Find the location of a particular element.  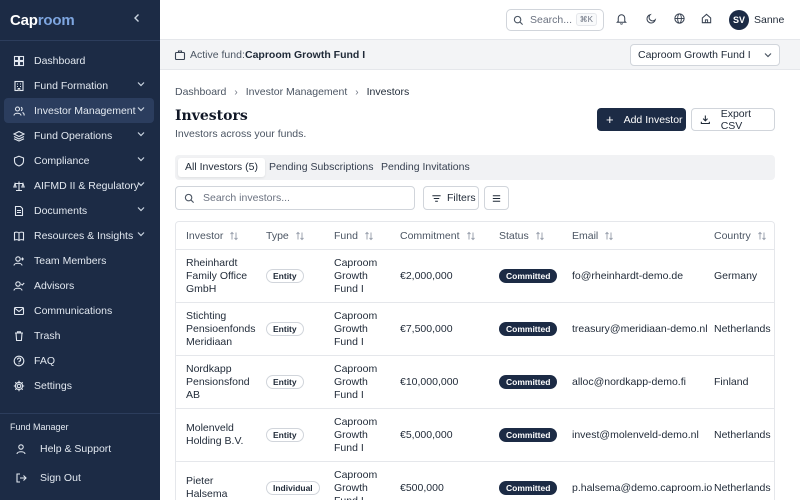

sidebar-item-faq: FAQ is located at coordinates (79, 360).